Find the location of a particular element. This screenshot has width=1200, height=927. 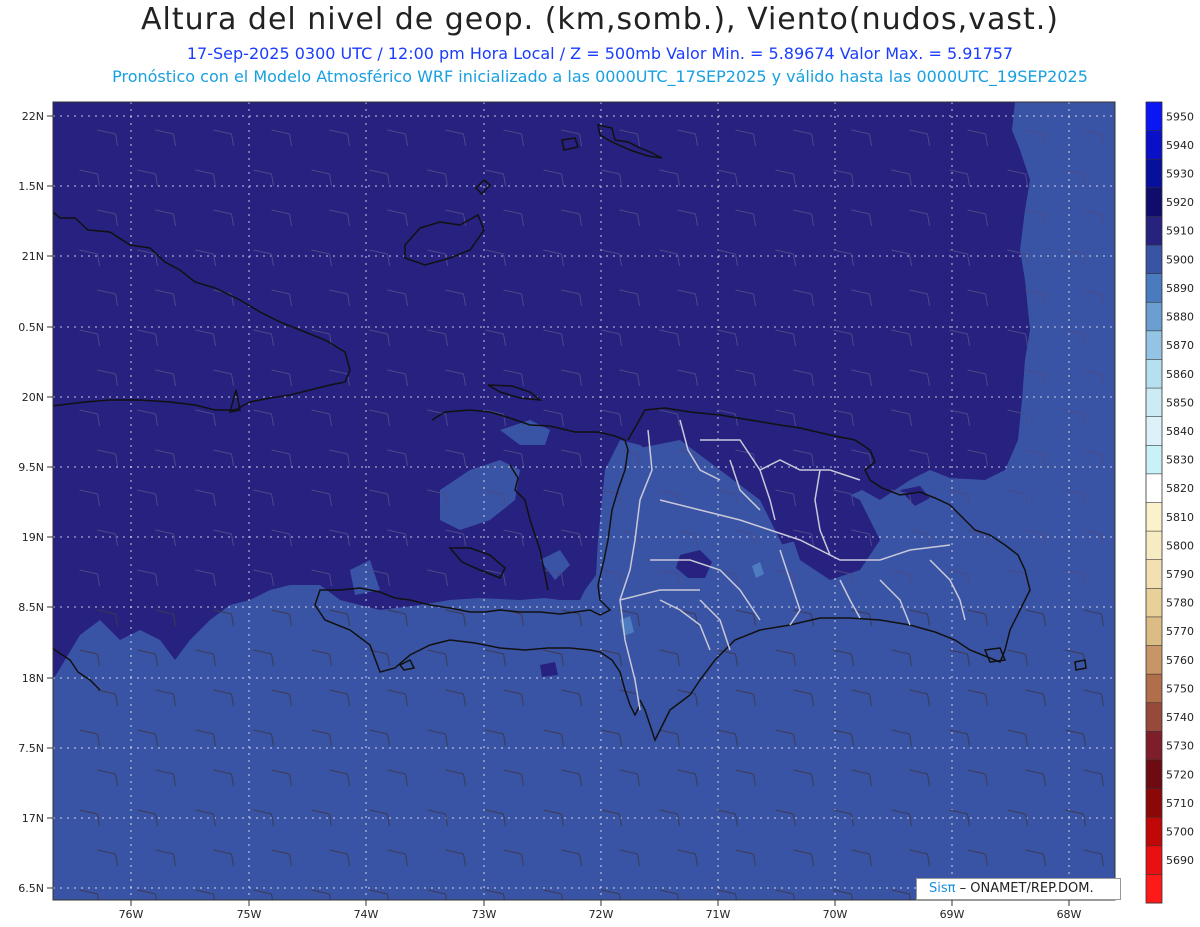

lat-label: 21N is located at coordinates (33, 256).